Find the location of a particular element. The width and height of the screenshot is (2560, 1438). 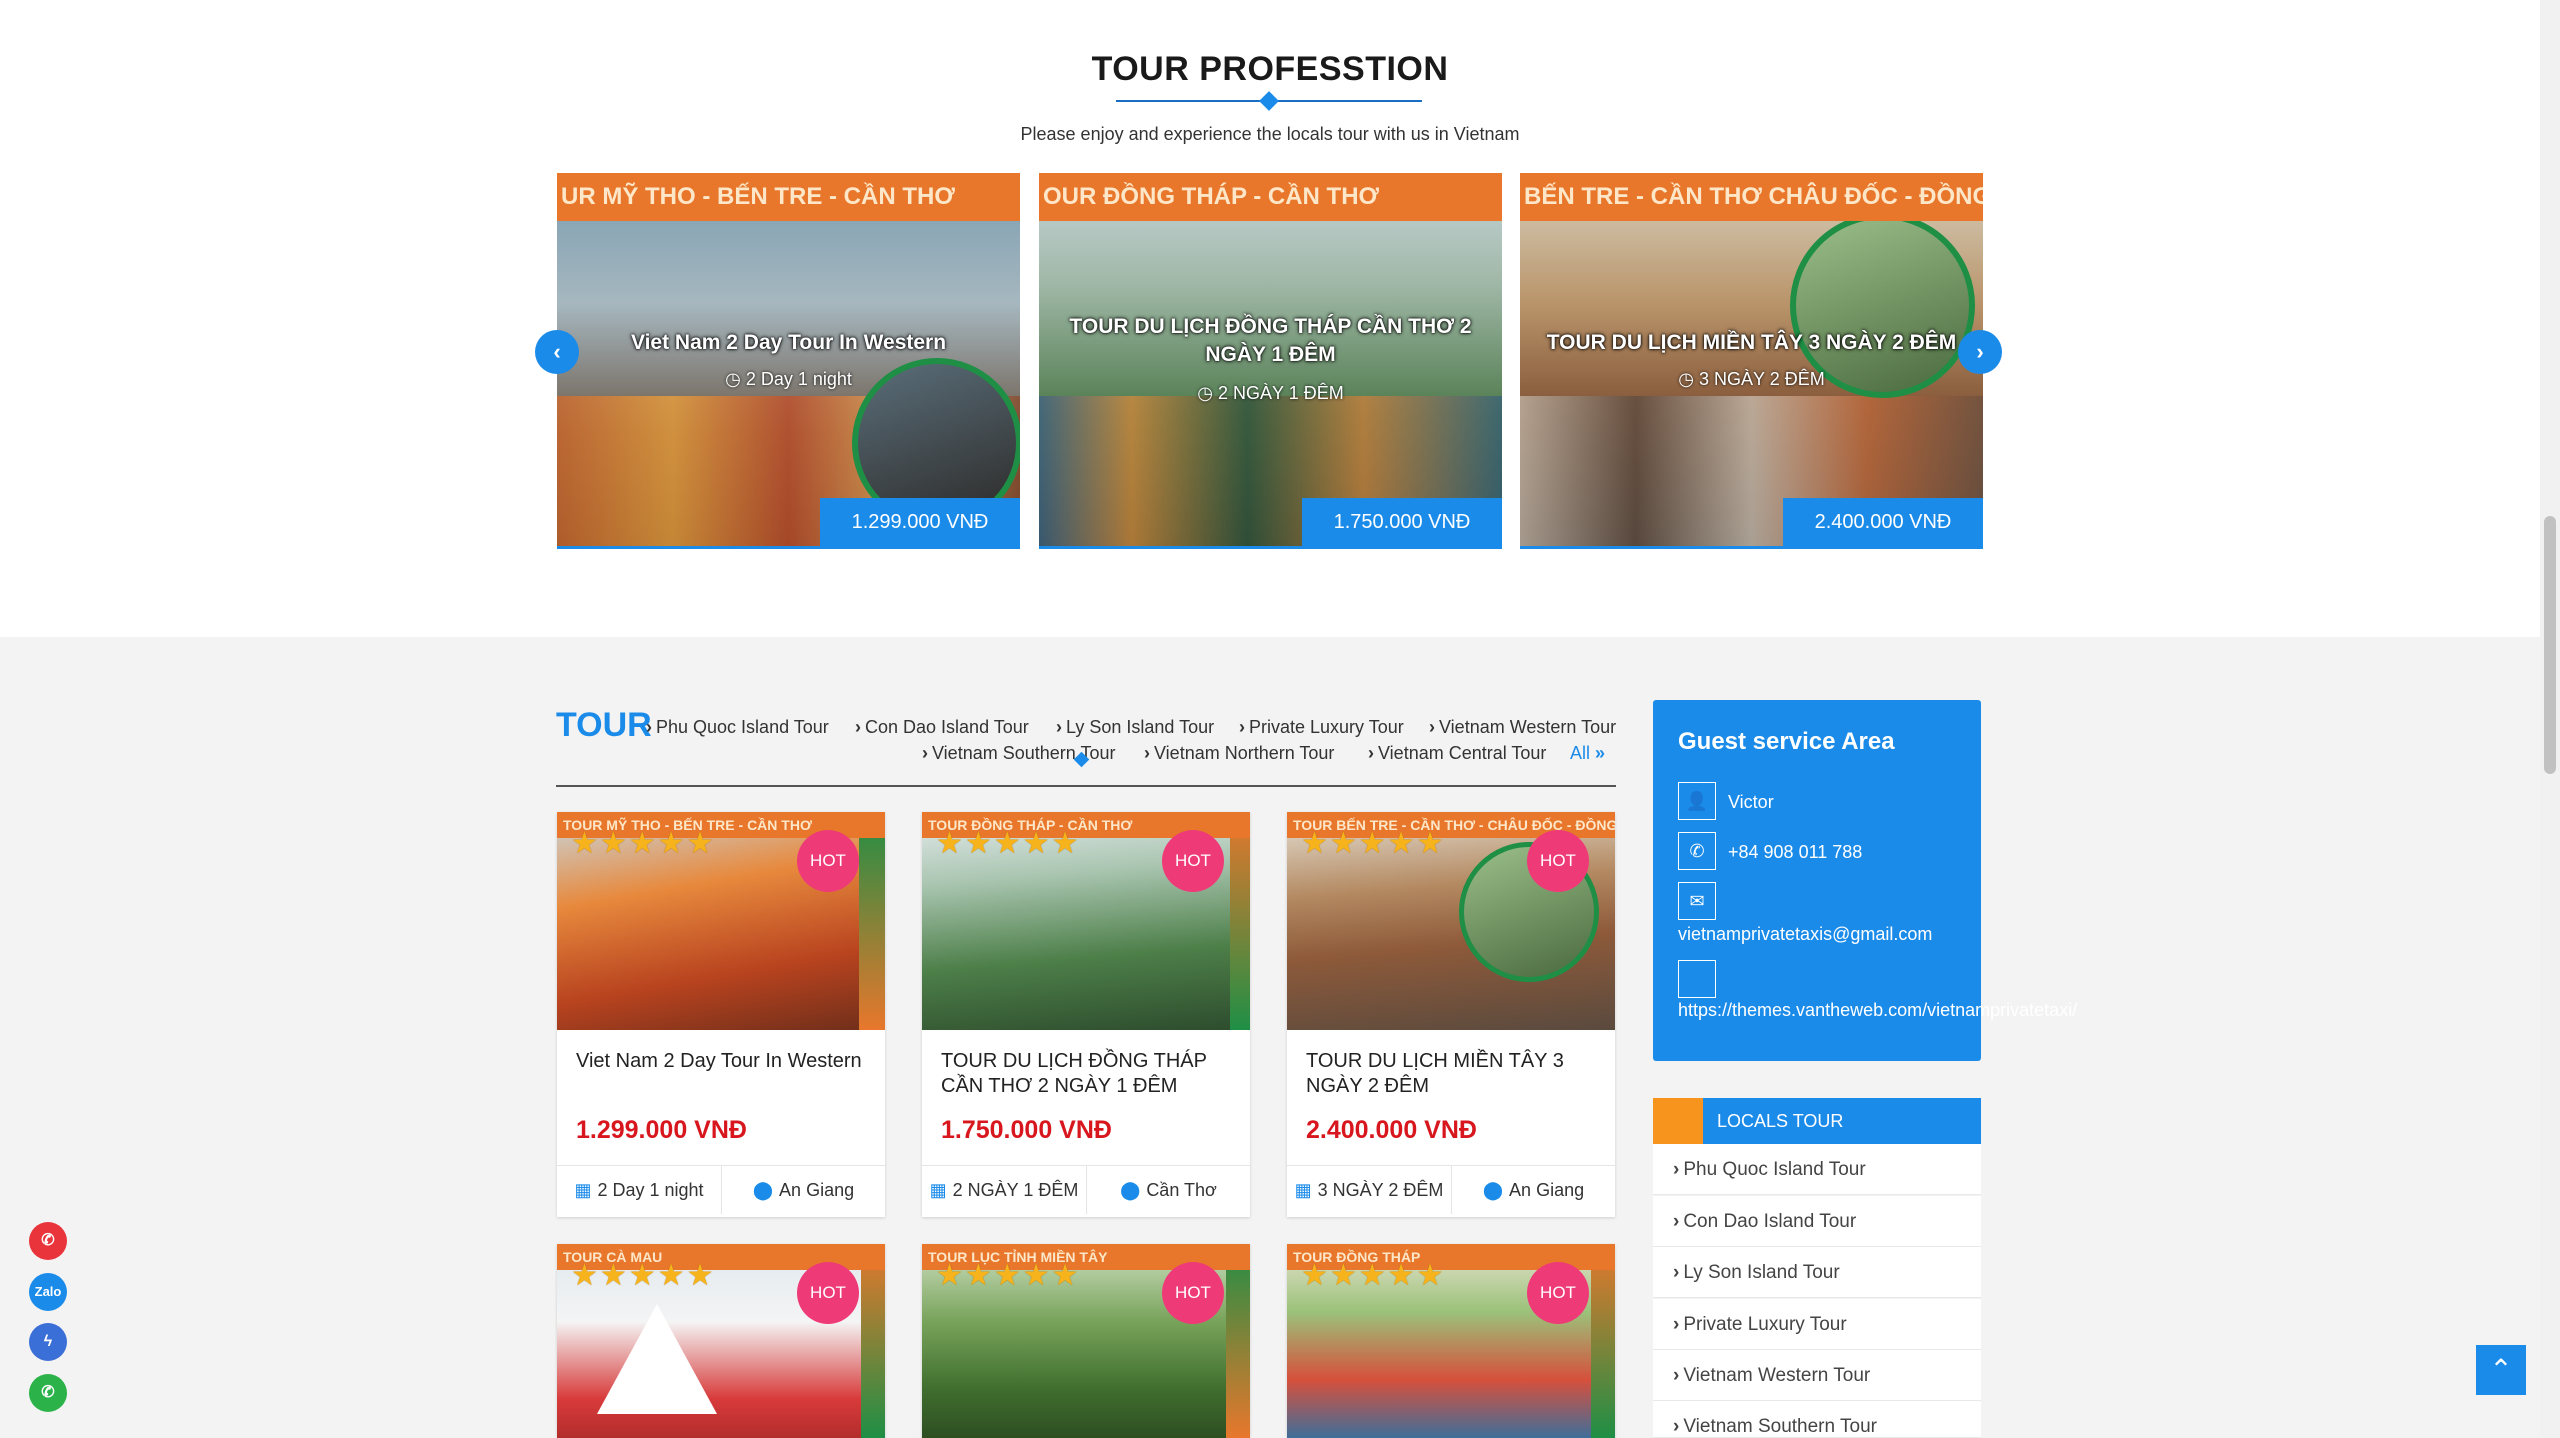

guest-phone: +84 908 011 788 is located at coordinates (1795, 852).